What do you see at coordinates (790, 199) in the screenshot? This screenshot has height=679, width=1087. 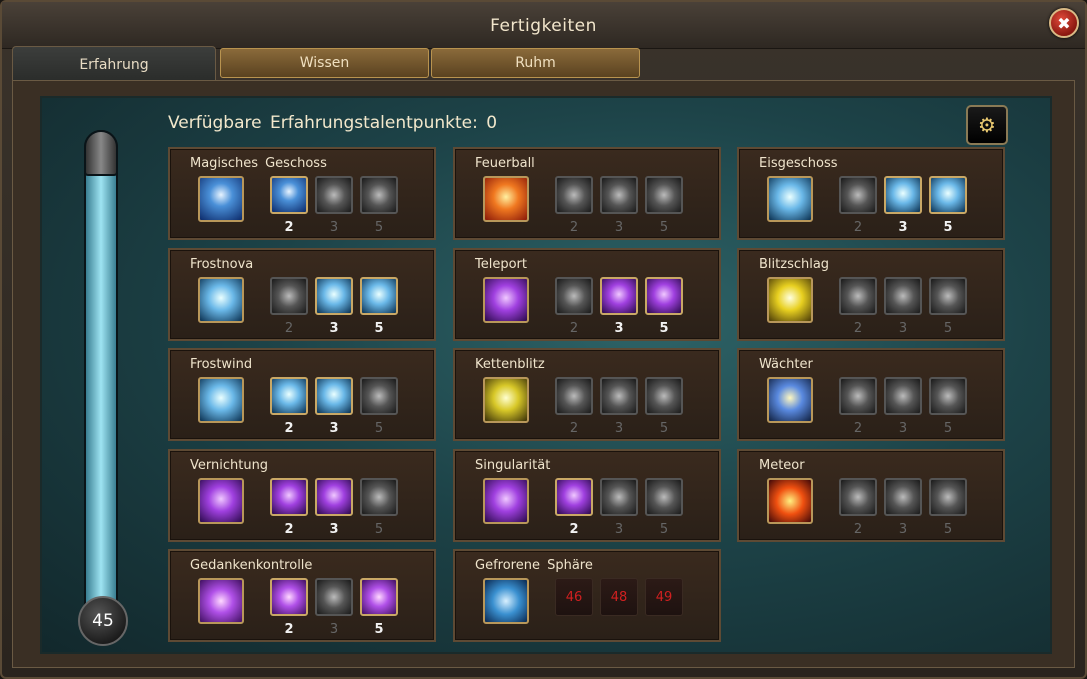 I see `ice-bolt-icon` at bounding box center [790, 199].